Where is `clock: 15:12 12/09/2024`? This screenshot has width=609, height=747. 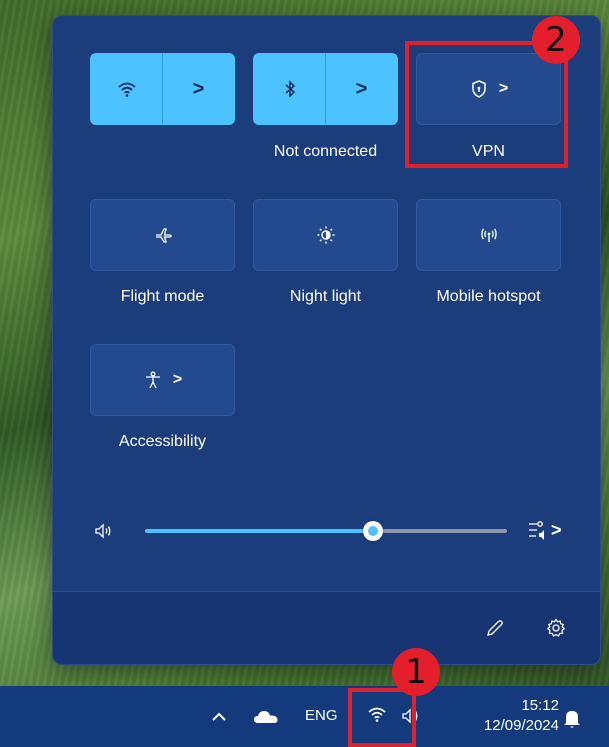
clock: 15:12 12/09/2024 is located at coordinates (521, 716).